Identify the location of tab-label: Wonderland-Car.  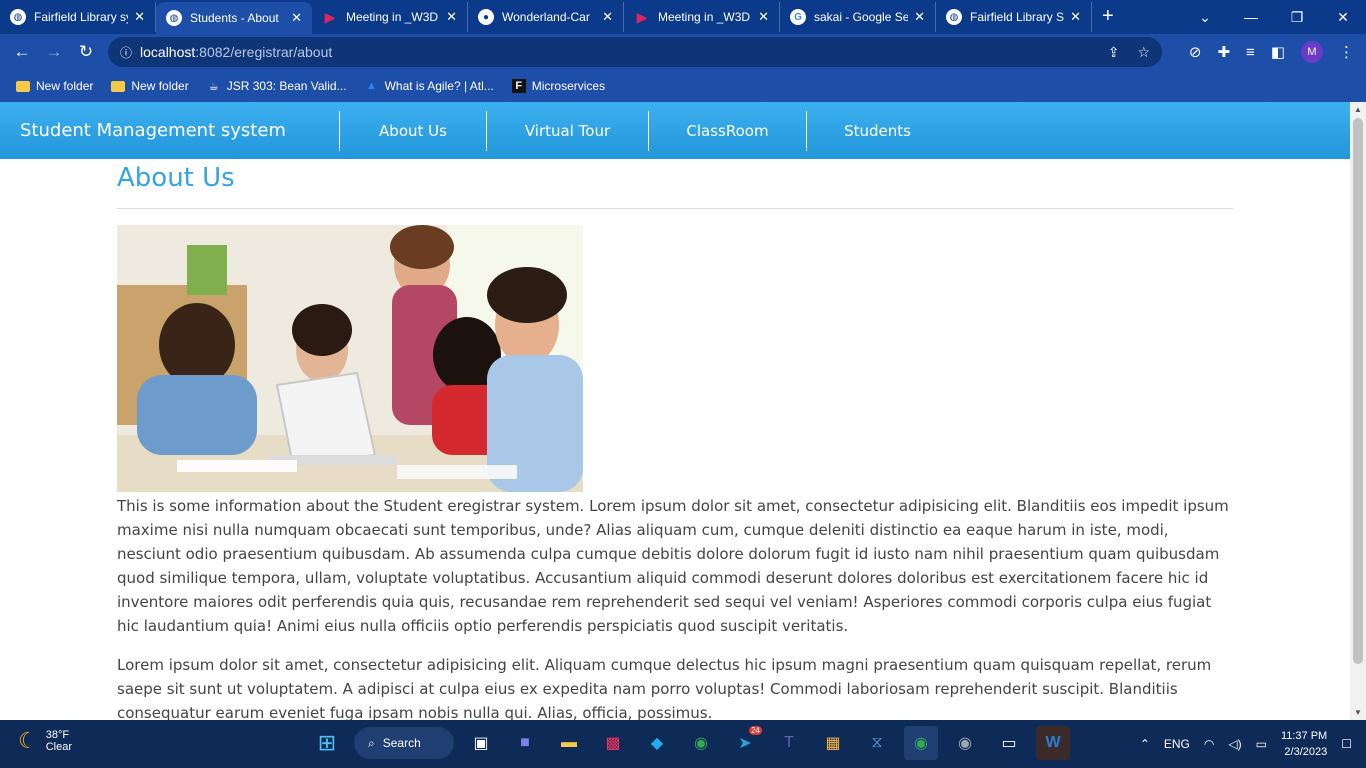
(546, 17).